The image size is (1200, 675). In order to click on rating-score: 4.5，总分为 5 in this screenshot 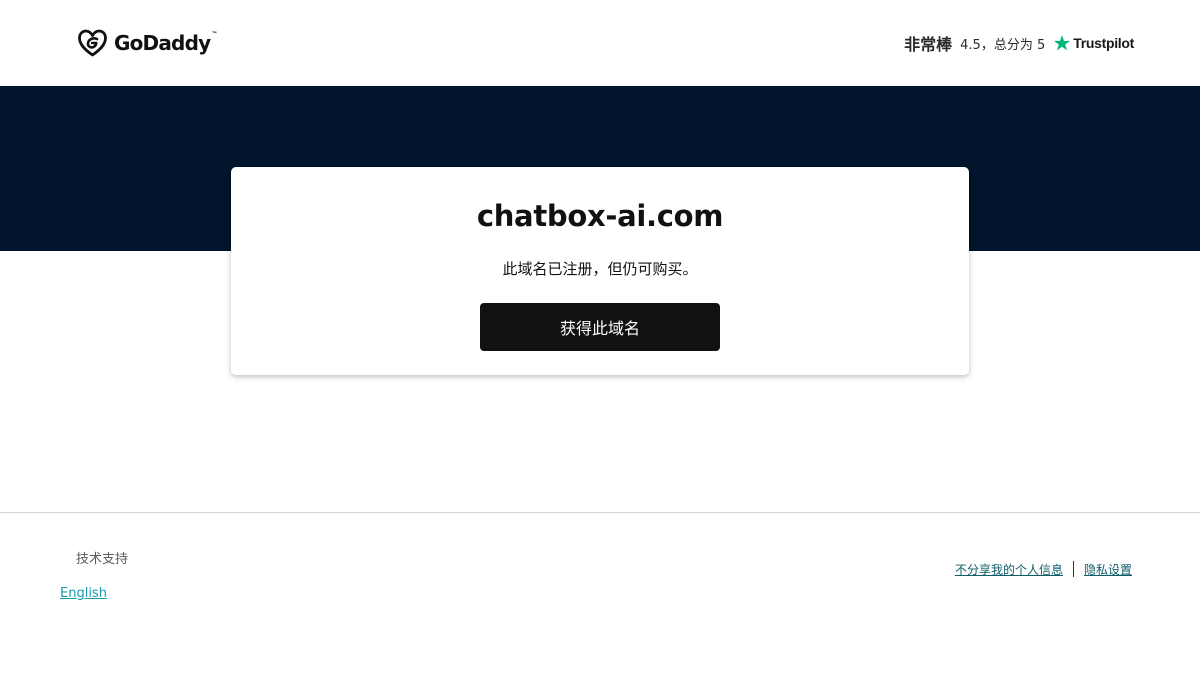, I will do `click(1003, 45)`.